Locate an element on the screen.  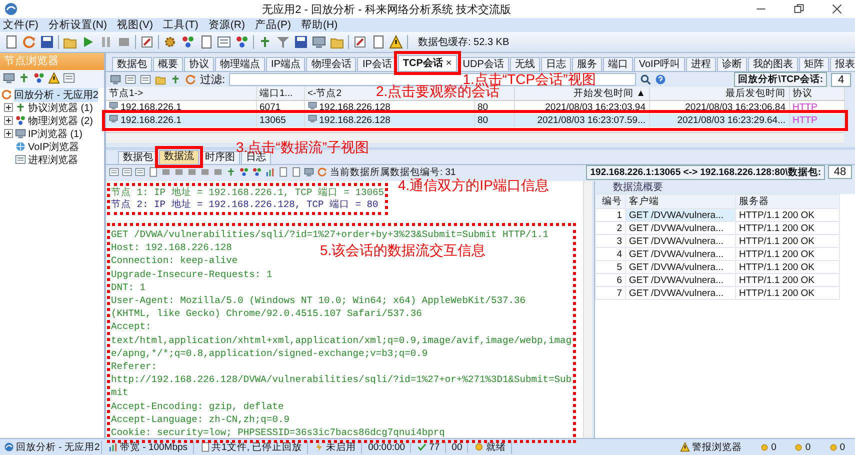
tab: 物理端点 is located at coordinates (240, 64).